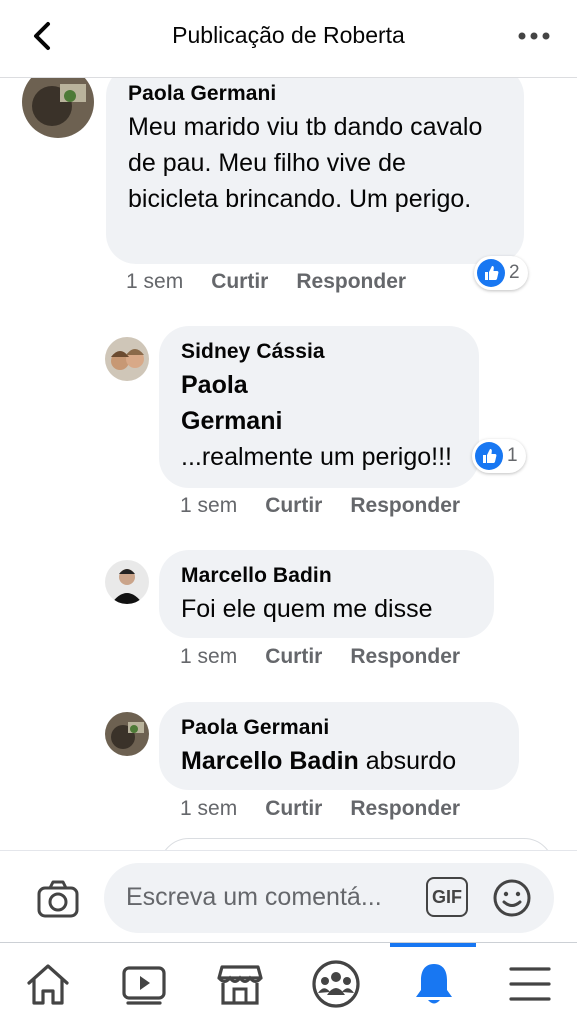  I want to click on reaction-number: 2, so click(514, 272).